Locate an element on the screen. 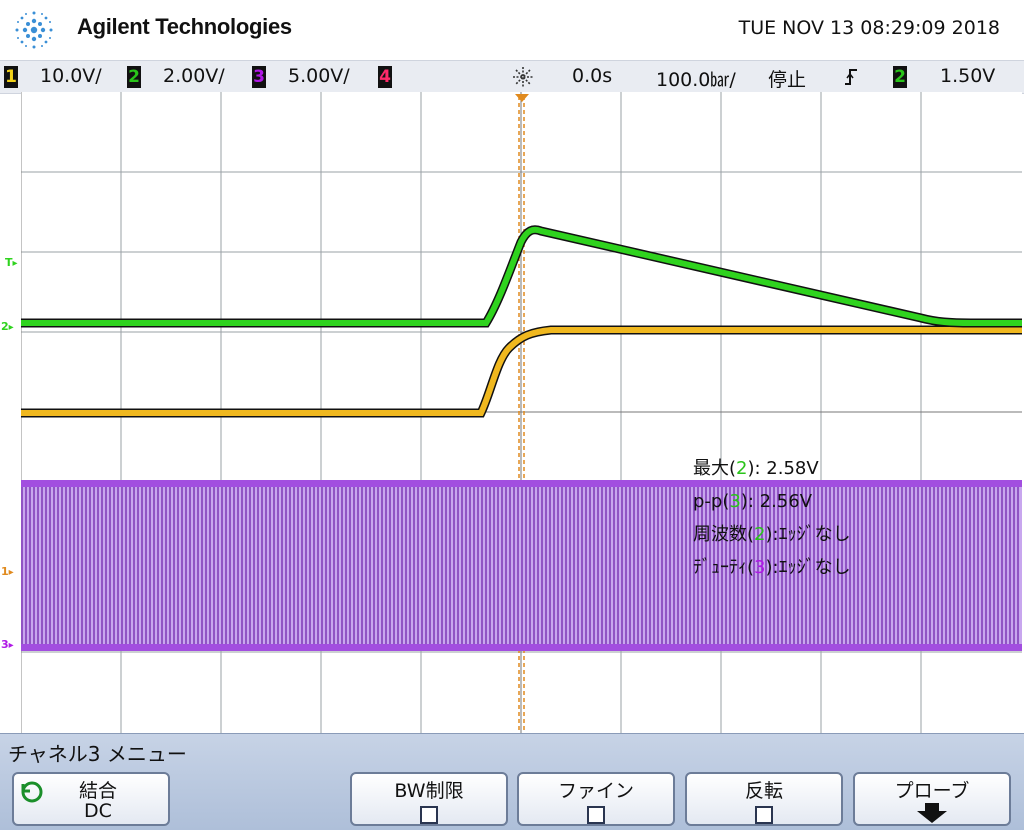 The width and height of the screenshot is (1024, 830). ch3-ground-marker-label: 3 is located at coordinates (5, 644).